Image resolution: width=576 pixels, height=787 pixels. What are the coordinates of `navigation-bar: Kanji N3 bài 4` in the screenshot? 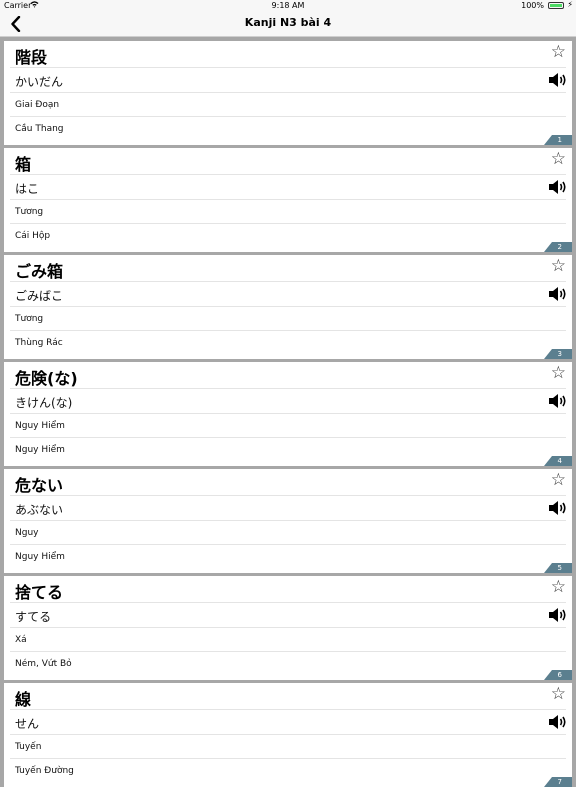 It's located at (288, 24).